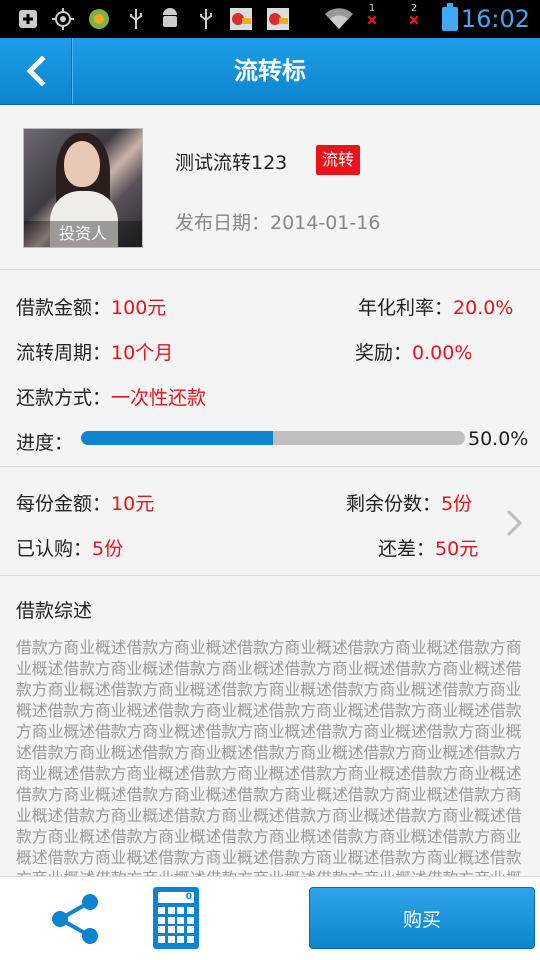 This screenshot has width=540, height=960. I want to click on remaining-value: 5份, so click(457, 504).